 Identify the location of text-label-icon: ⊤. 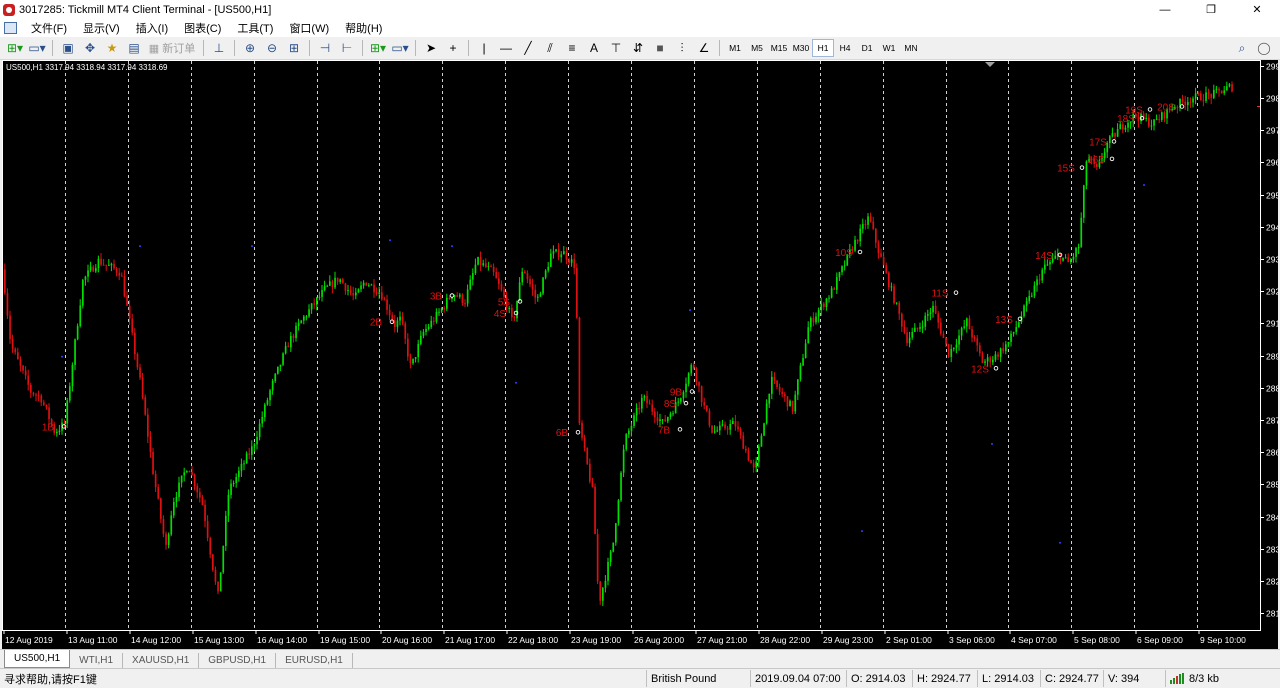
(616, 48).